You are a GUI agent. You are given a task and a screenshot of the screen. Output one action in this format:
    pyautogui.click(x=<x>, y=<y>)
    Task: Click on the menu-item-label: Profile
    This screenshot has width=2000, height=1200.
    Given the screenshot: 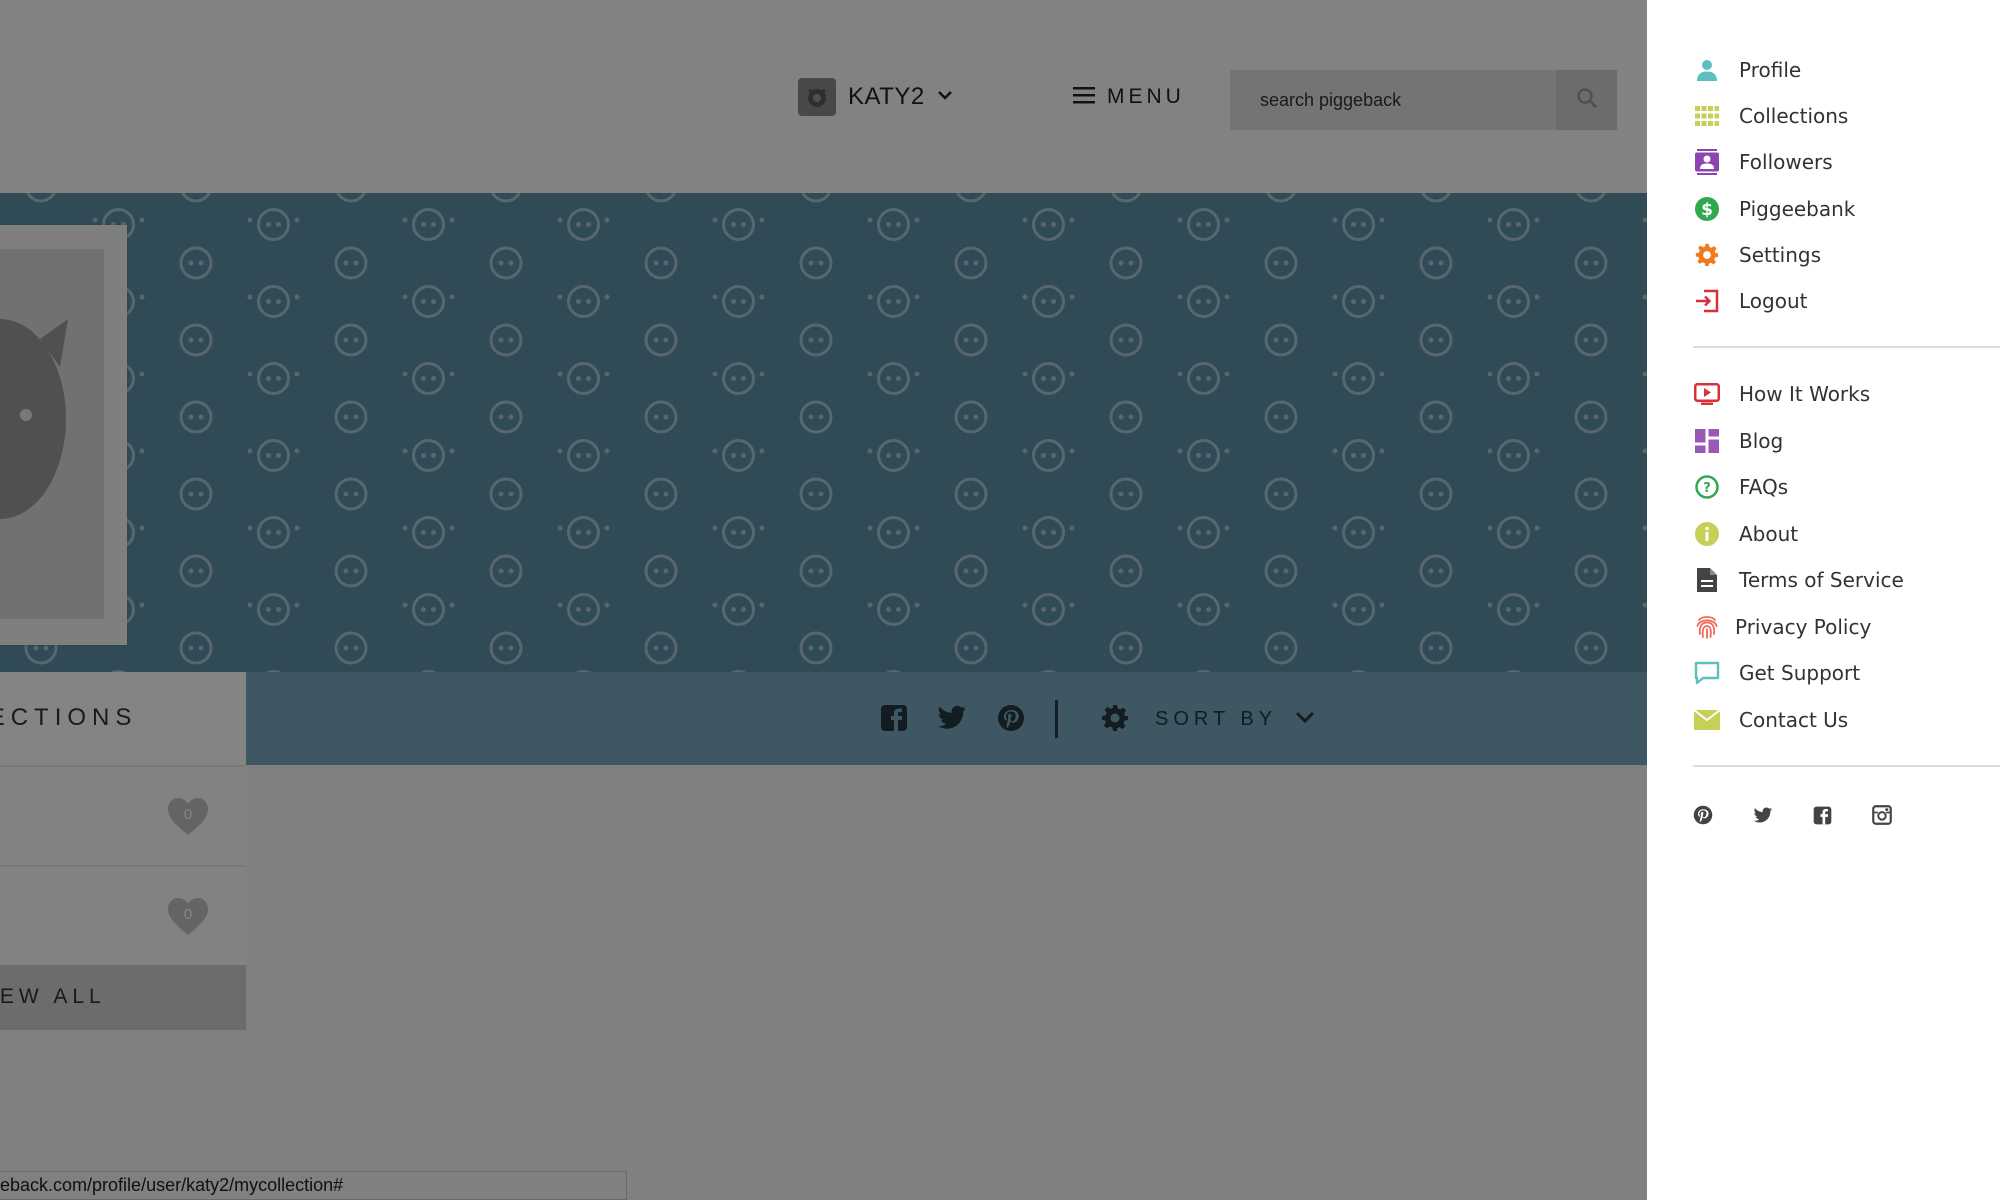 What is the action you would take?
    pyautogui.click(x=1770, y=70)
    